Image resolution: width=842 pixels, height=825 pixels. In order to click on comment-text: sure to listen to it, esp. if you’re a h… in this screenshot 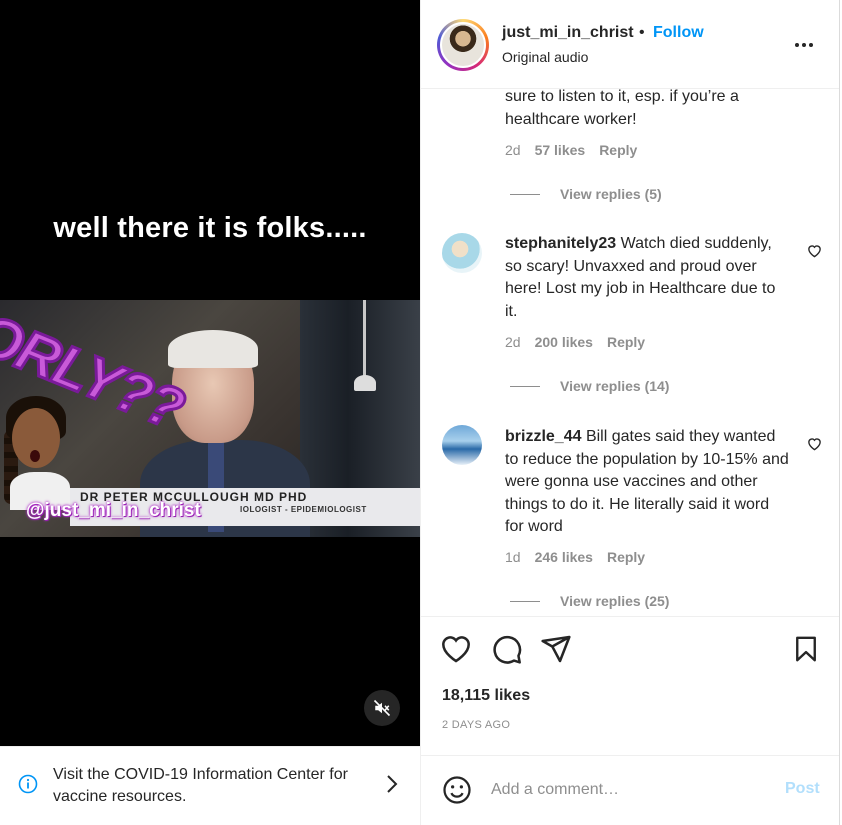, I will do `click(622, 108)`.